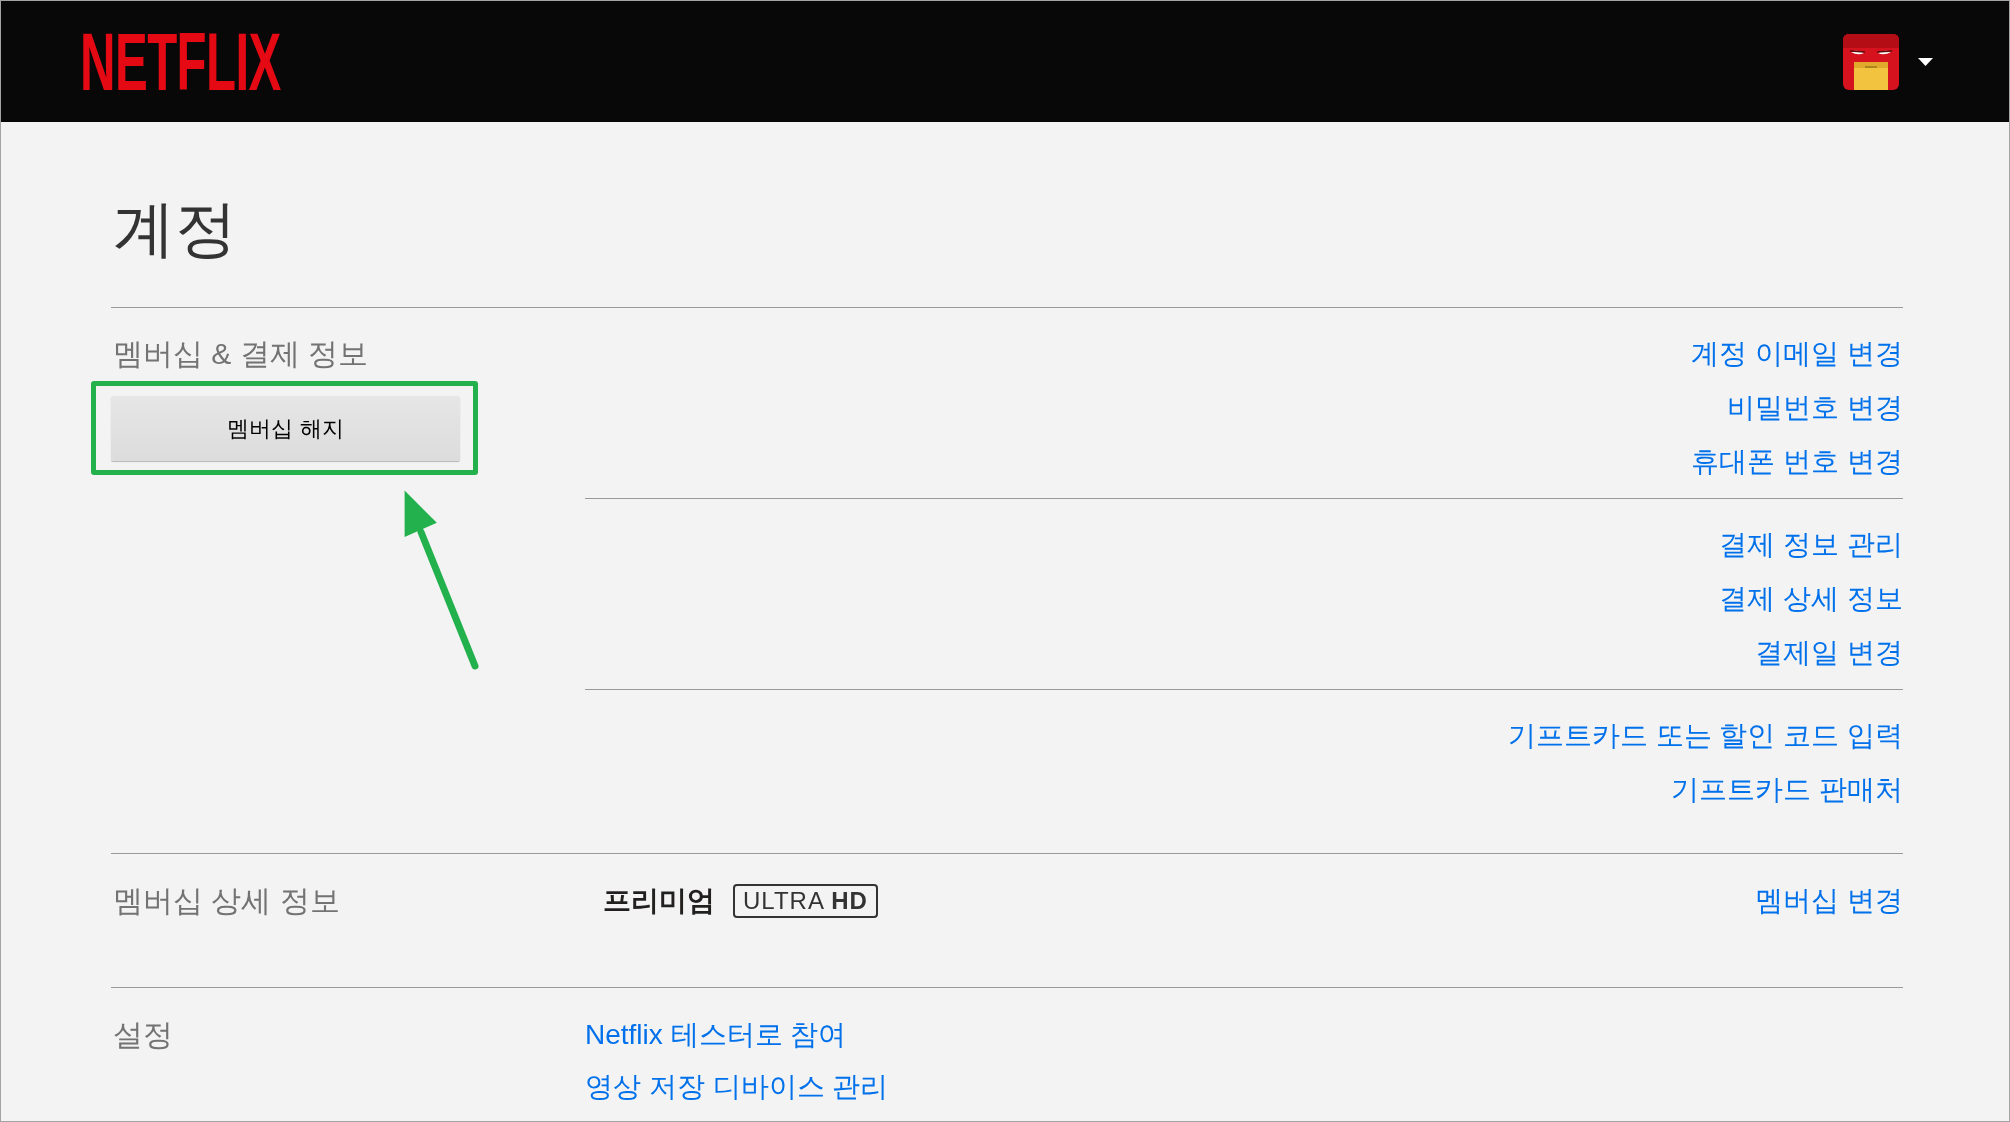 This screenshot has width=2010, height=1122. I want to click on account-link: 기프트카드 판매처, so click(1787, 790).